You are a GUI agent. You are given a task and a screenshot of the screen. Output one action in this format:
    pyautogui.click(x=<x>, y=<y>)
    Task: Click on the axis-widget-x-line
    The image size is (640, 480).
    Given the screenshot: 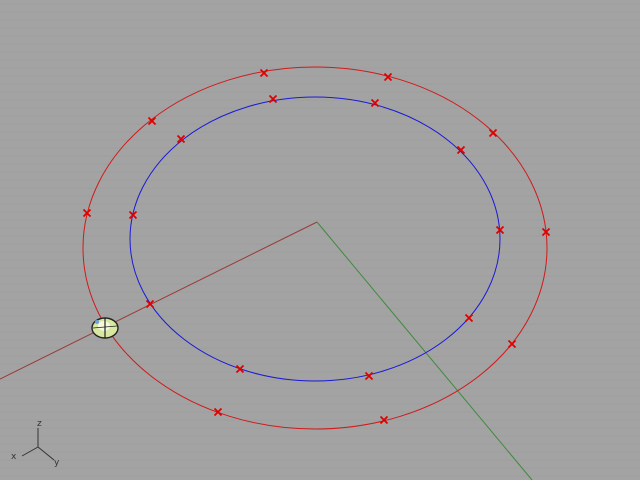 What is the action you would take?
    pyautogui.click(x=30, y=451)
    